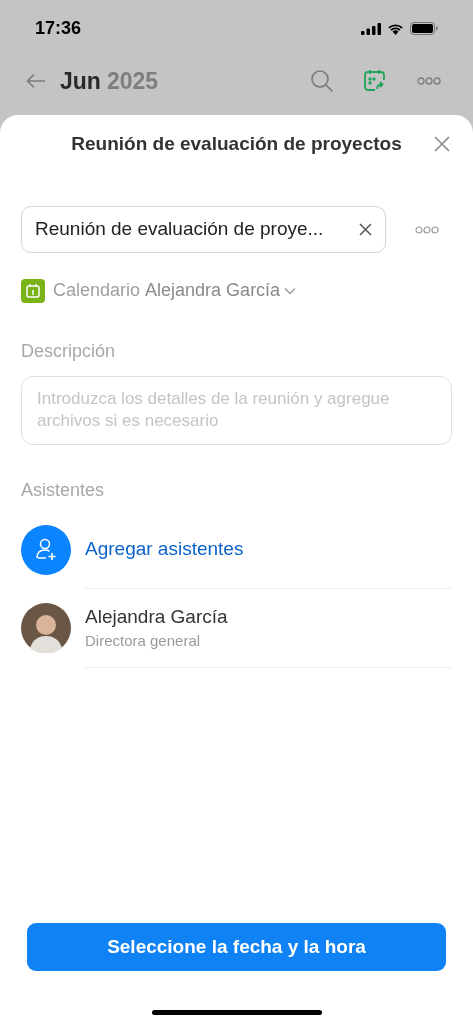 Image resolution: width=473 pixels, height=1024 pixels. What do you see at coordinates (46, 628) in the screenshot?
I see `avatar-icon` at bounding box center [46, 628].